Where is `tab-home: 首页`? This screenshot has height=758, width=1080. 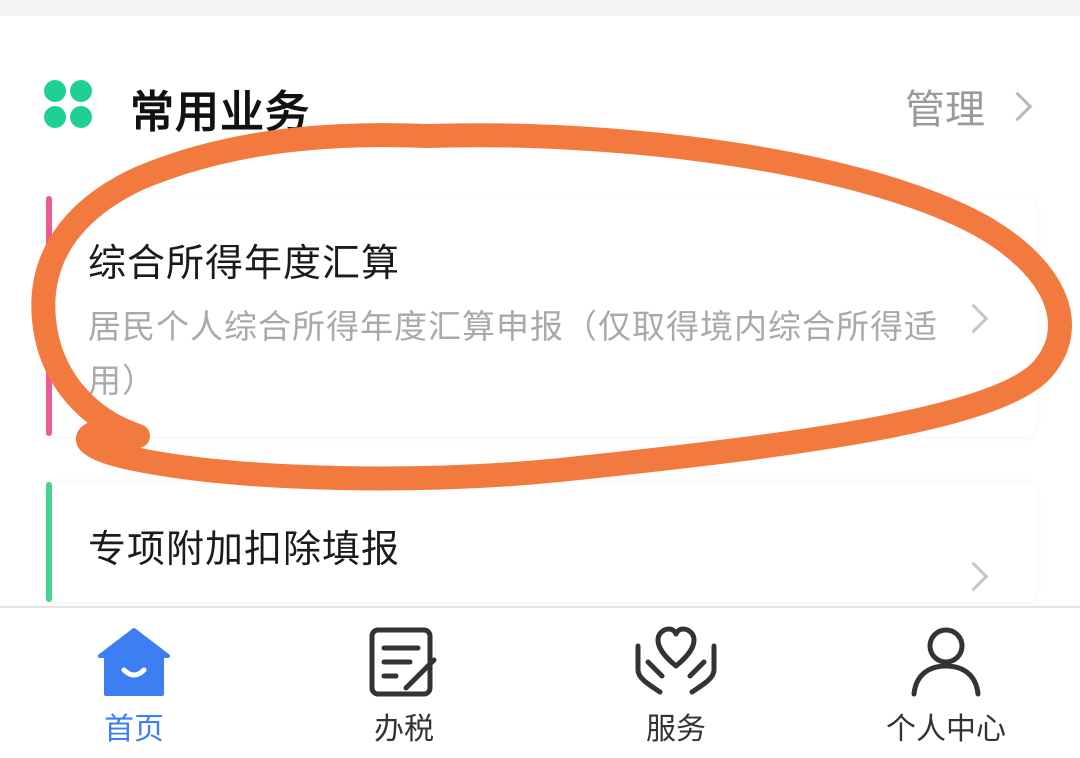 tab-home: 首页 is located at coordinates (134, 688).